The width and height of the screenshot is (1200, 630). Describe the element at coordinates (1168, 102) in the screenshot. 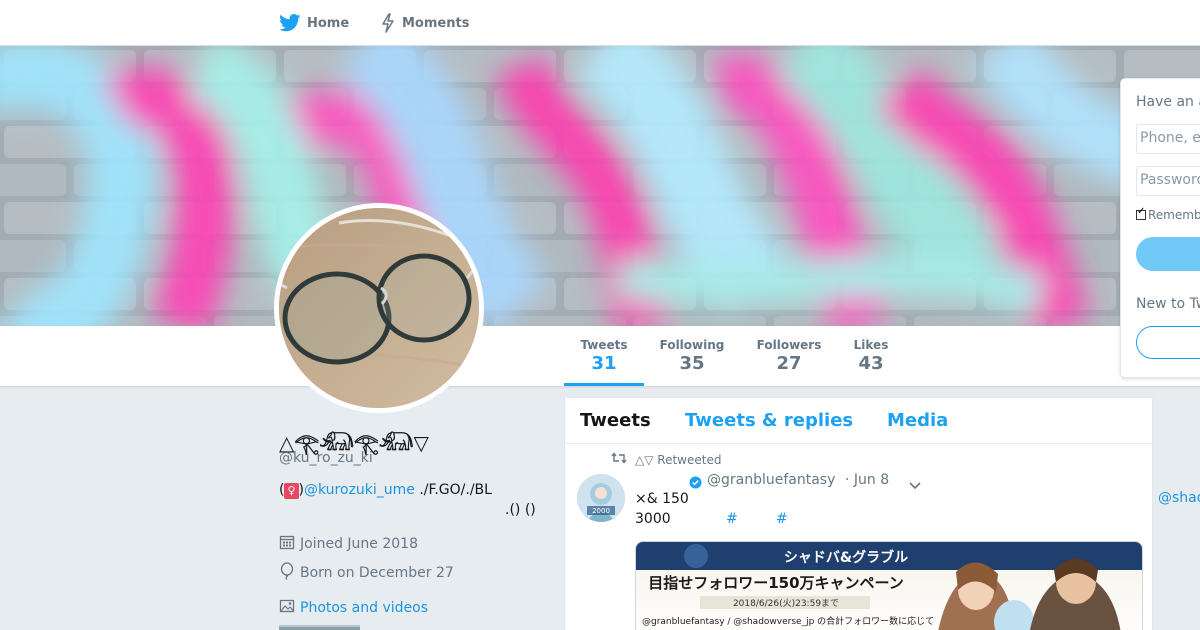

I see `login-title: Have an a` at that location.